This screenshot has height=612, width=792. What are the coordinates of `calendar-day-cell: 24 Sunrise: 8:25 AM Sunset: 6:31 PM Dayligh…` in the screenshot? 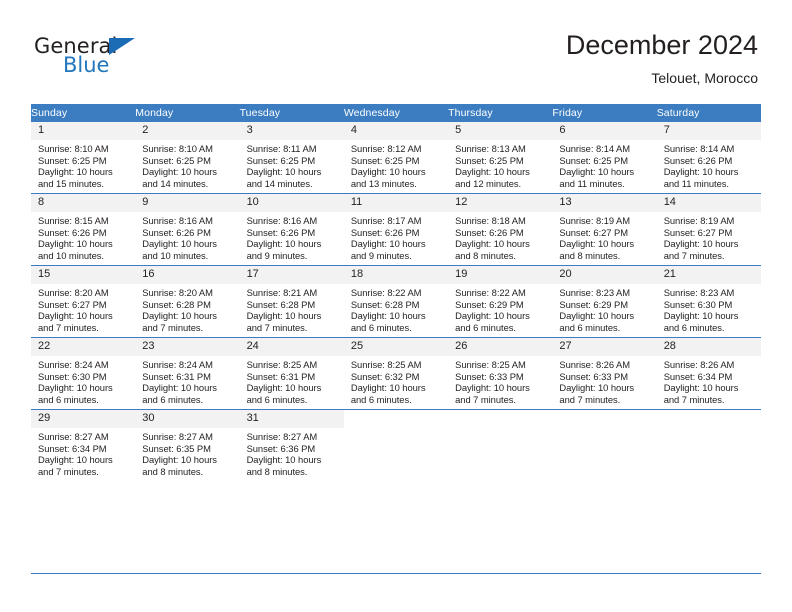 It's located at (291, 373).